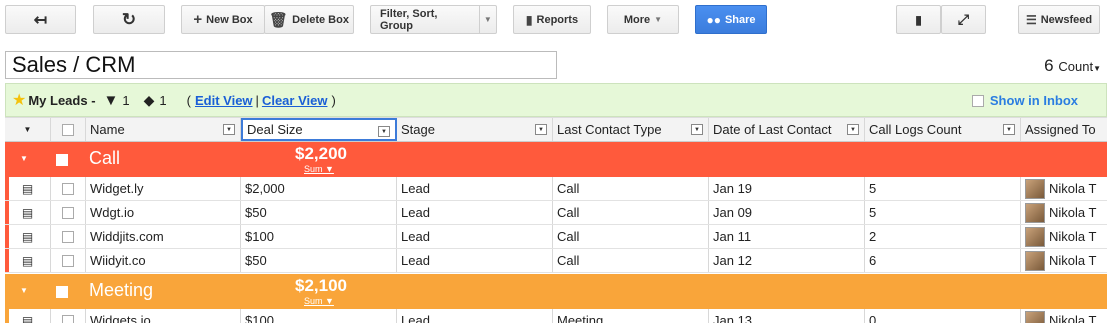 Image resolution: width=1107 pixels, height=323 pixels. I want to click on filter-sort-group-button: Filter, Sort, Group ▼, so click(433, 19).